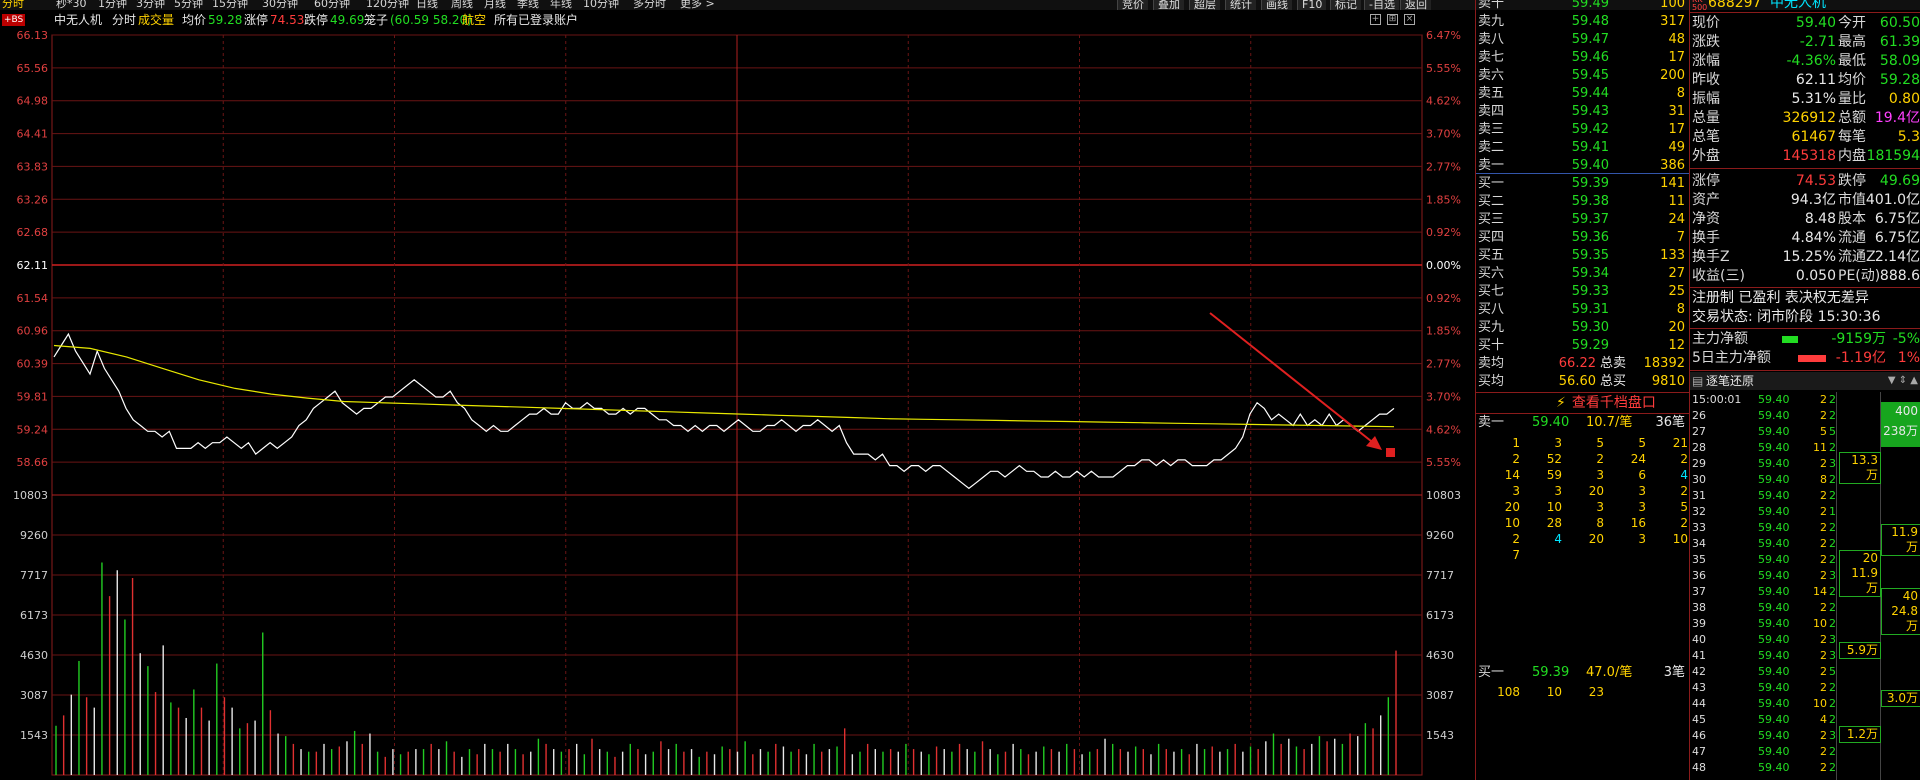 Image resolution: width=1920 pixels, height=780 pixels. Describe the element at coordinates (1392, 19) in the screenshot. I see `settings-icon: ⊞` at that location.